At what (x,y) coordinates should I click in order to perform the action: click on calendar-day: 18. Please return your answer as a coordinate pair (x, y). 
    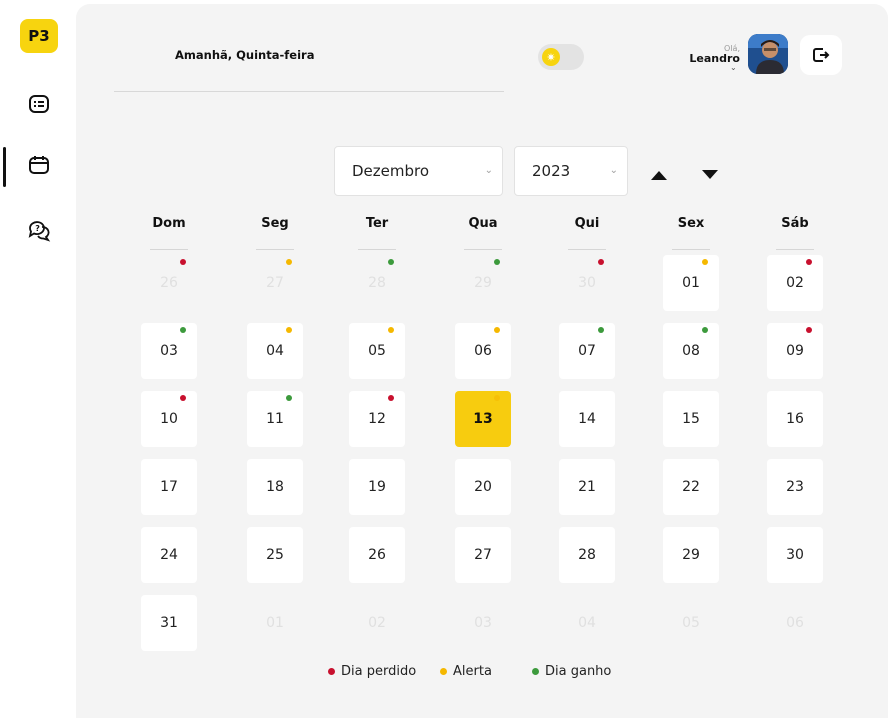
    Looking at the image, I should click on (275, 487).